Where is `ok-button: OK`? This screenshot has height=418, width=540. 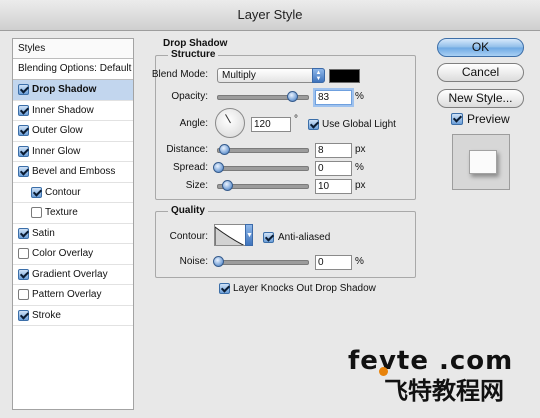 ok-button: OK is located at coordinates (480, 47).